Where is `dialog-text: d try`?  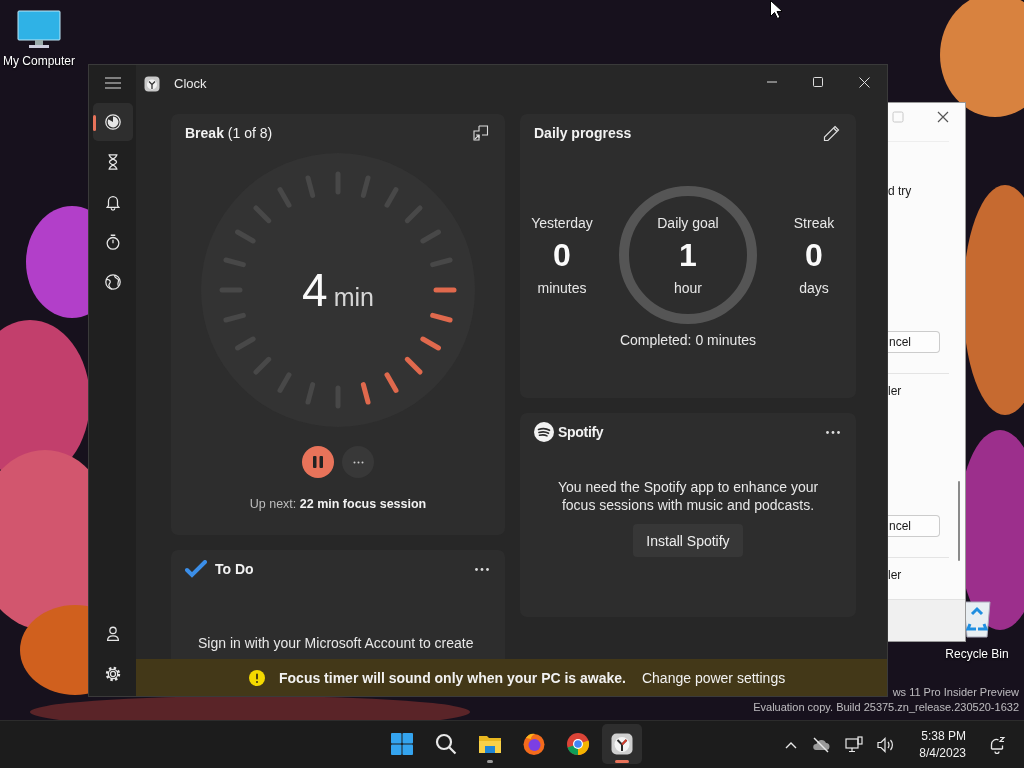 dialog-text: d try is located at coordinates (900, 191).